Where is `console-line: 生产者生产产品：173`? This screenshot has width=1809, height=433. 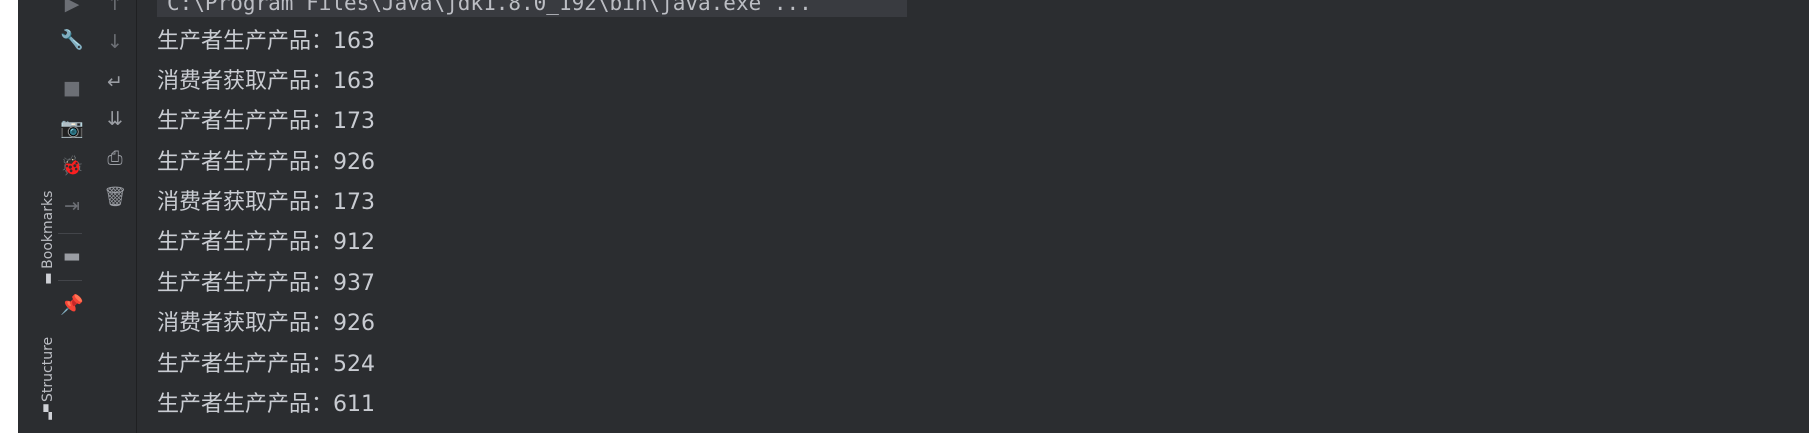 console-line: 生产者生产产品：173 is located at coordinates (266, 121).